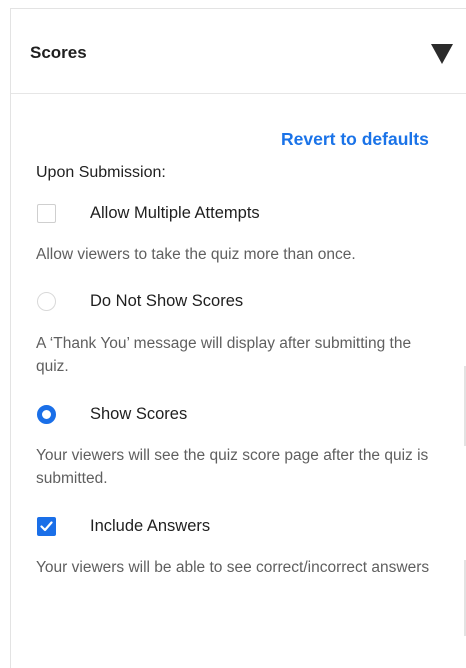 The height and width of the screenshot is (668, 466). Describe the element at coordinates (175, 213) in the screenshot. I see `allow-multiple-attempts-label: Allow Multiple Attempts` at that location.